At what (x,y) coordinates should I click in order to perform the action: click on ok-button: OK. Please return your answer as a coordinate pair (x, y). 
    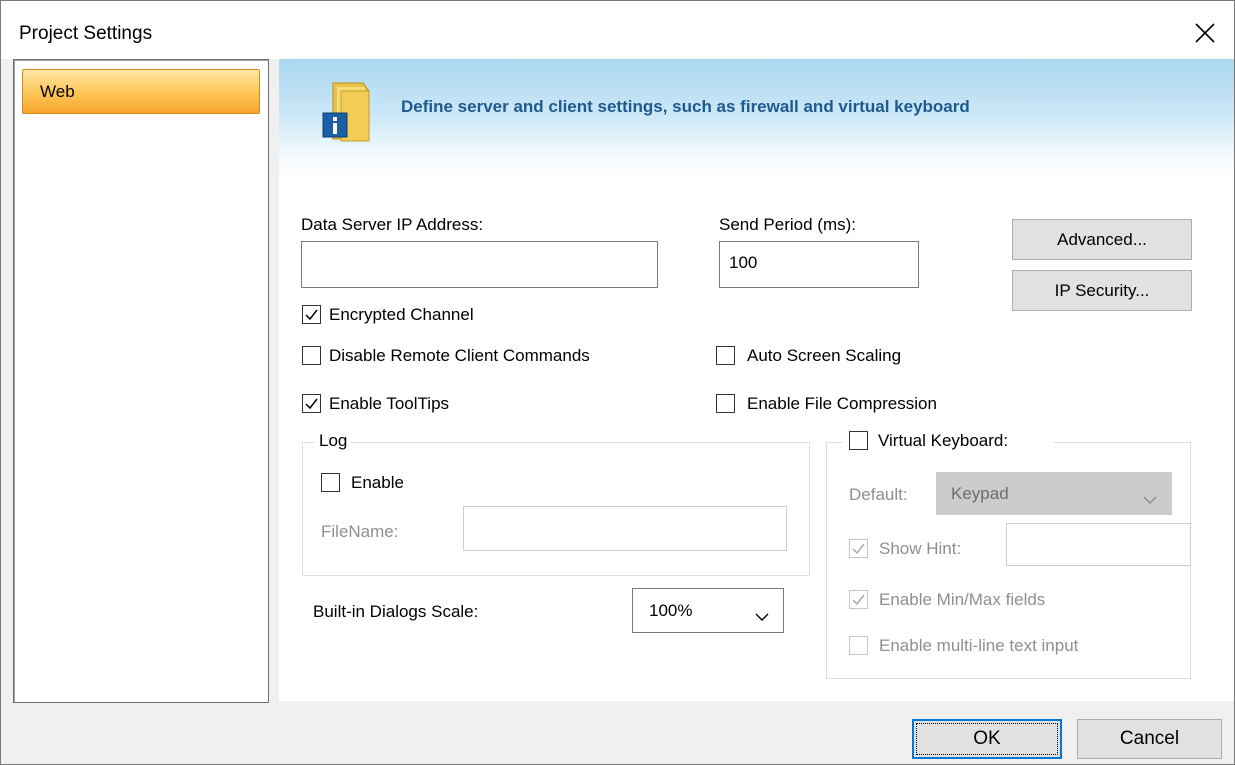
    Looking at the image, I should click on (987, 739).